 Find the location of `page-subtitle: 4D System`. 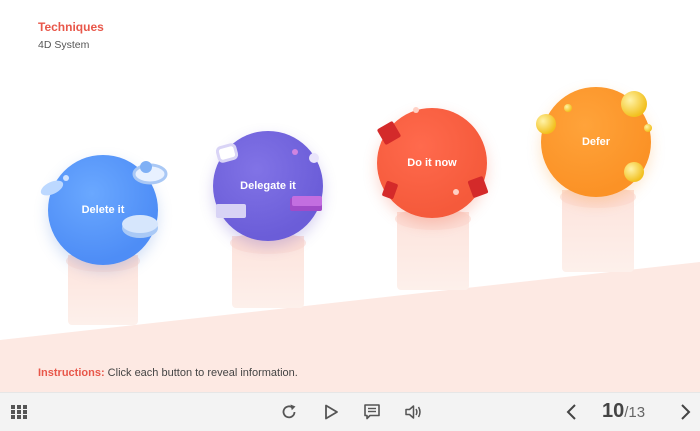

page-subtitle: 4D System is located at coordinates (64, 45).